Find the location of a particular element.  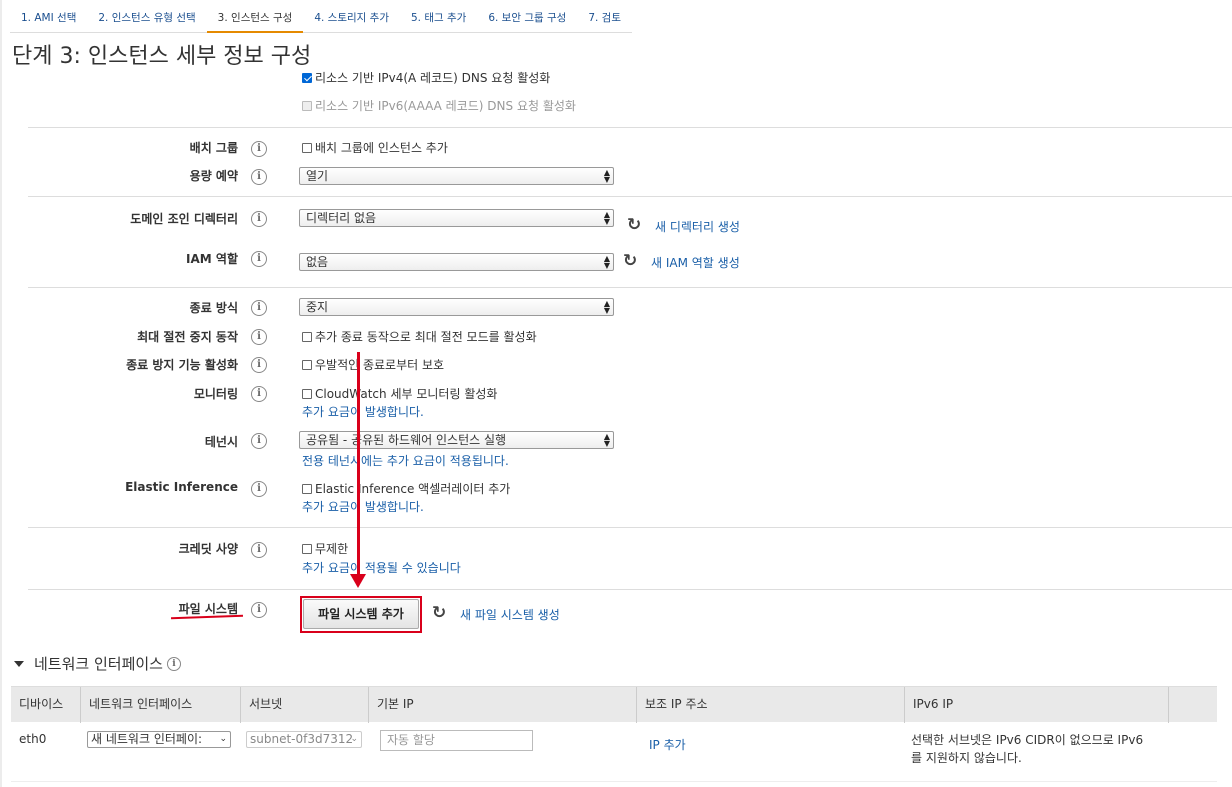

placement-group-label: 배치 그룹 is located at coordinates (213, 148).